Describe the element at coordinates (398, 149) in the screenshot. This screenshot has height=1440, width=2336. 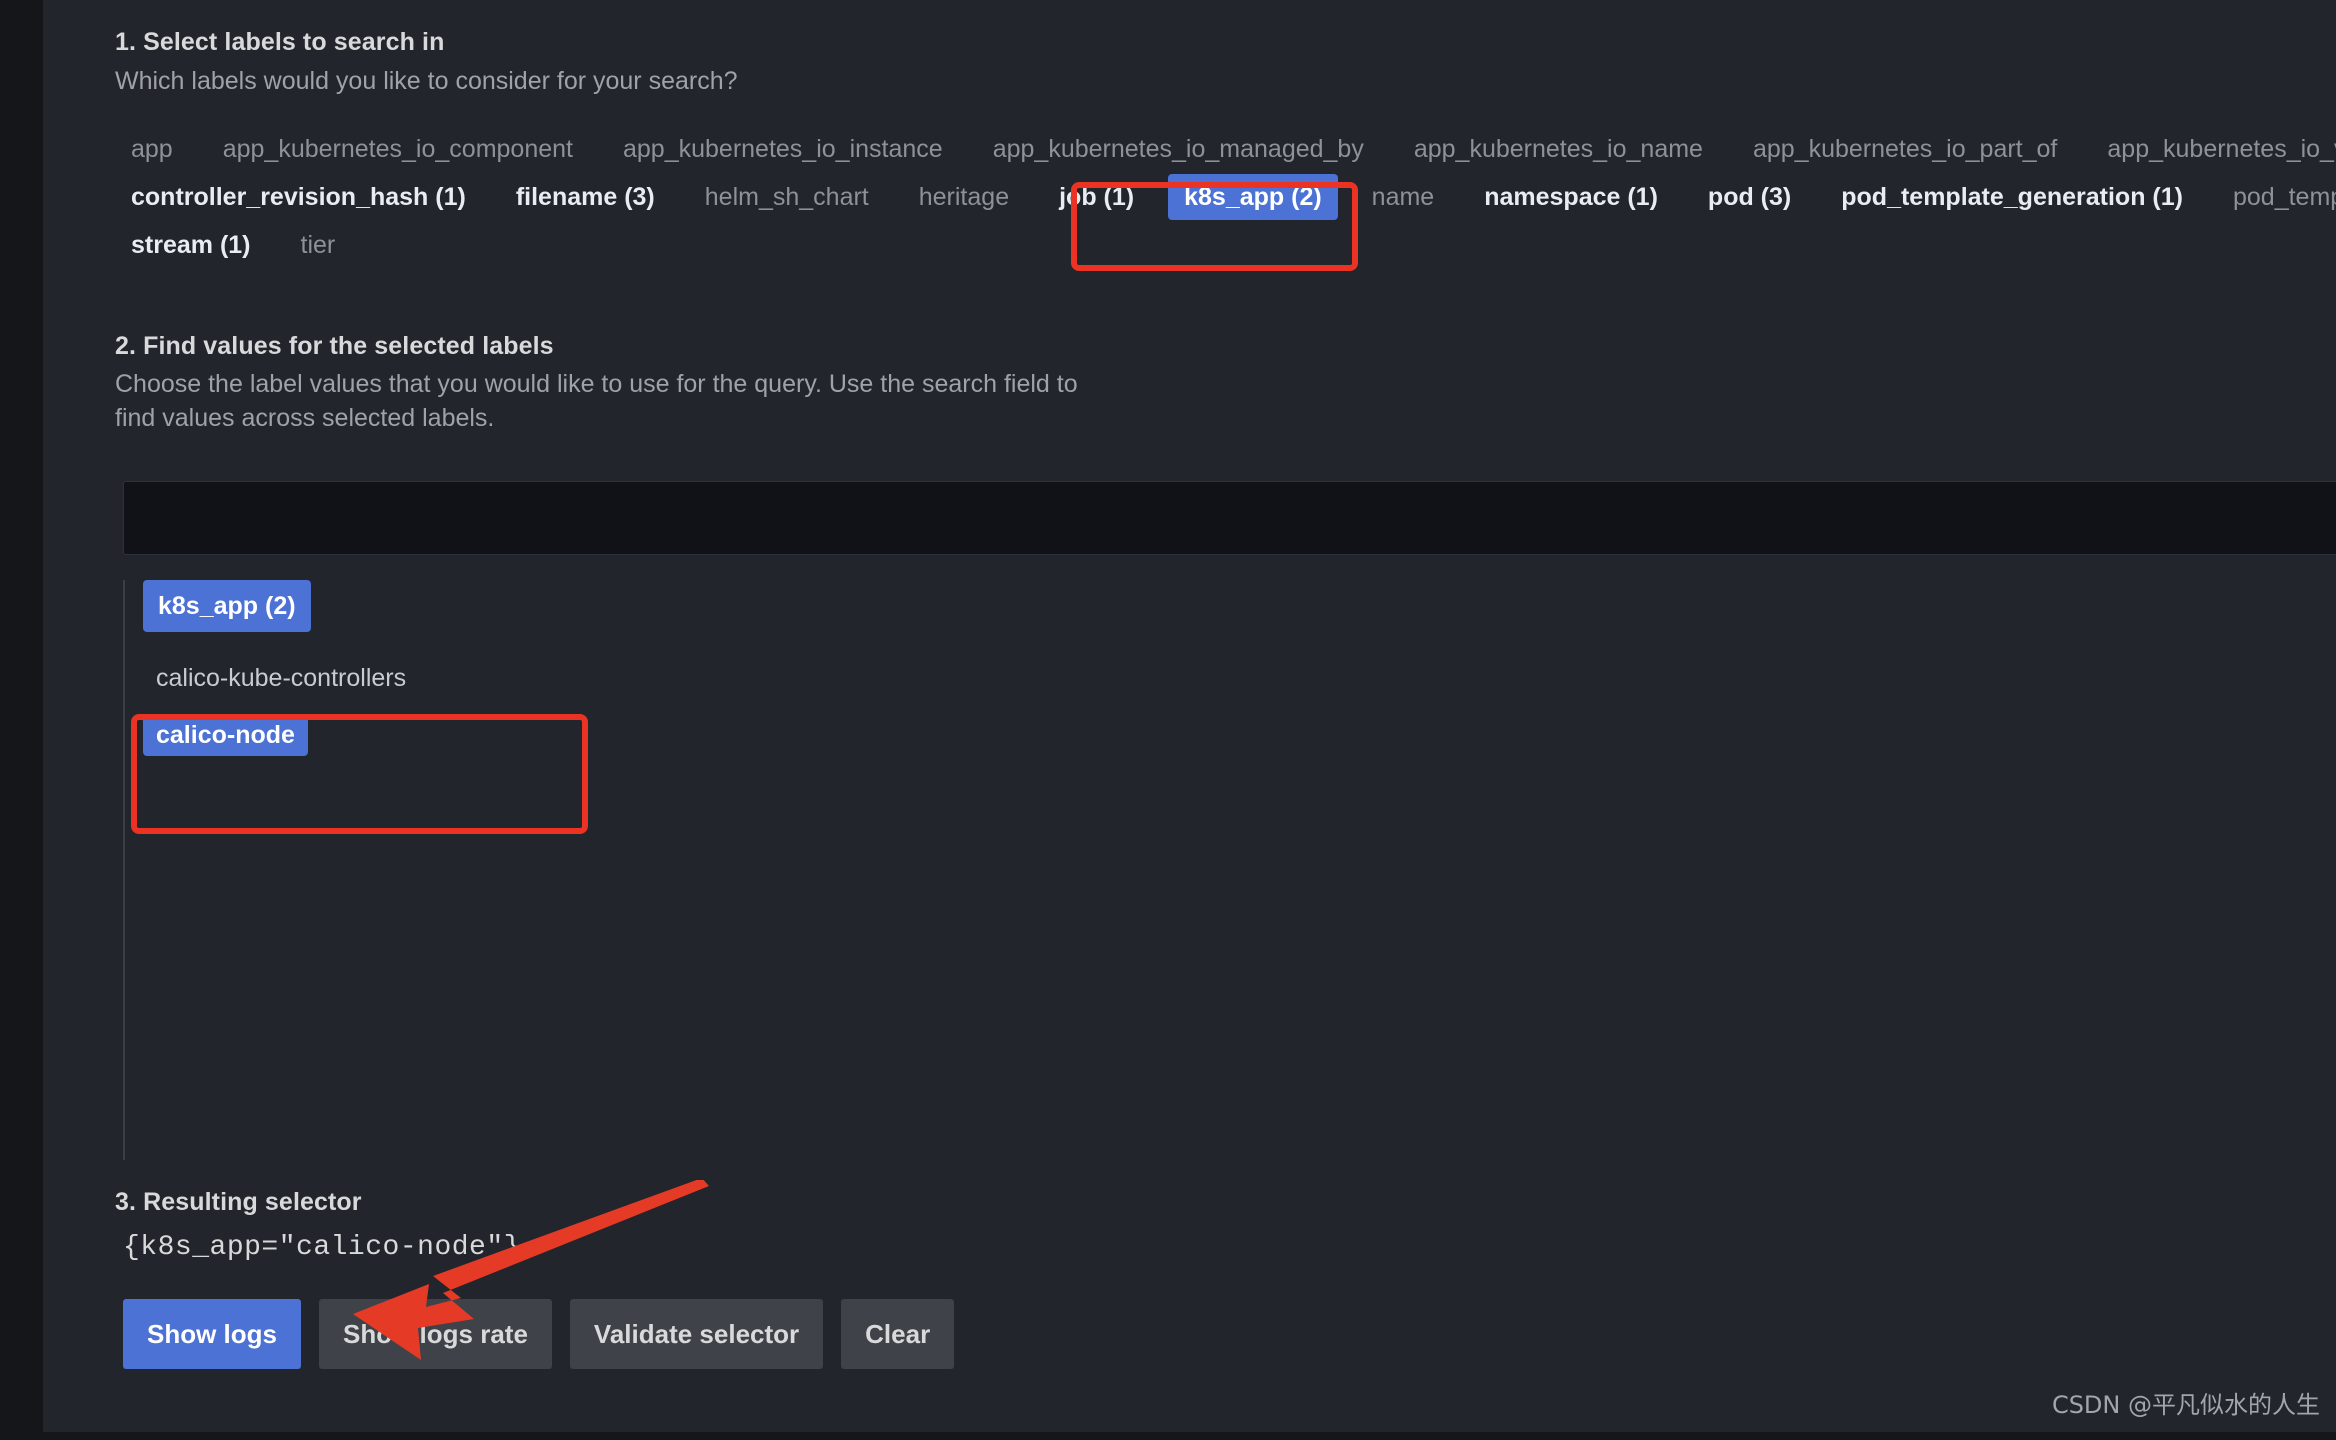
I see `label-chip: app_kubernetes_io_component` at that location.